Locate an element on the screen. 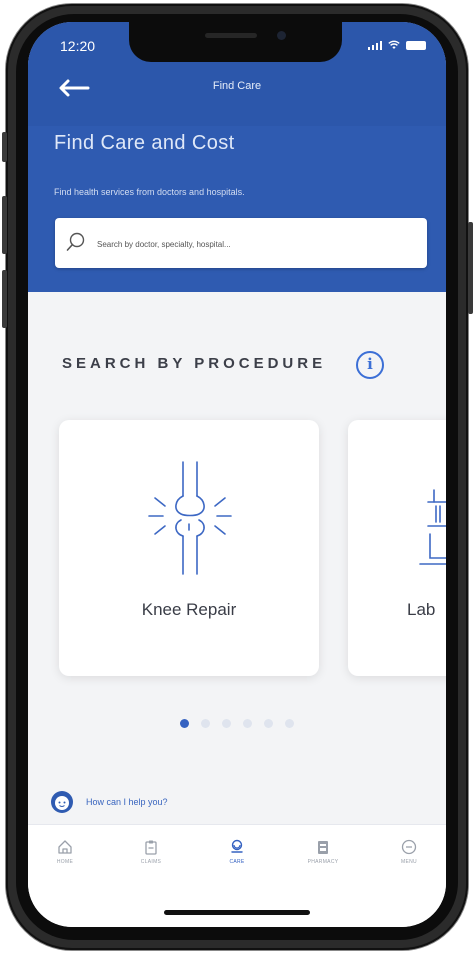 The width and height of the screenshot is (475, 955). procedure-card-label: Knee Repair is located at coordinates (189, 609).